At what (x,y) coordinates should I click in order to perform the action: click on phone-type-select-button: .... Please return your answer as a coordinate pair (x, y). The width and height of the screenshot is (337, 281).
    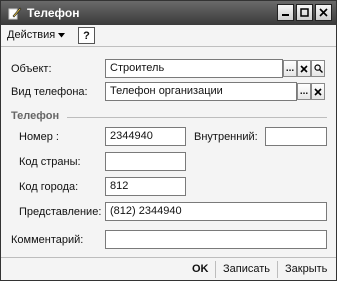
    Looking at the image, I should click on (304, 91).